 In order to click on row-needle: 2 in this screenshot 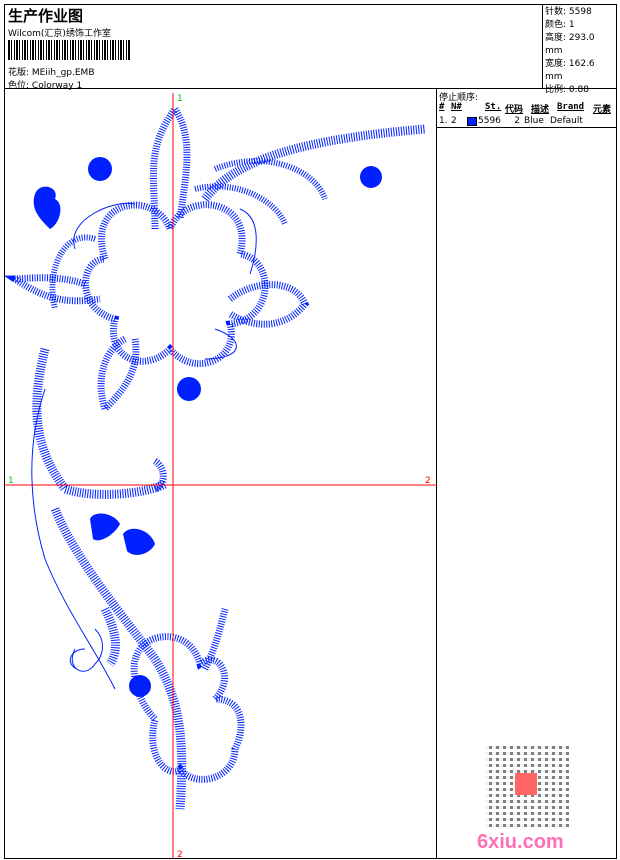, I will do `click(454, 121)`.